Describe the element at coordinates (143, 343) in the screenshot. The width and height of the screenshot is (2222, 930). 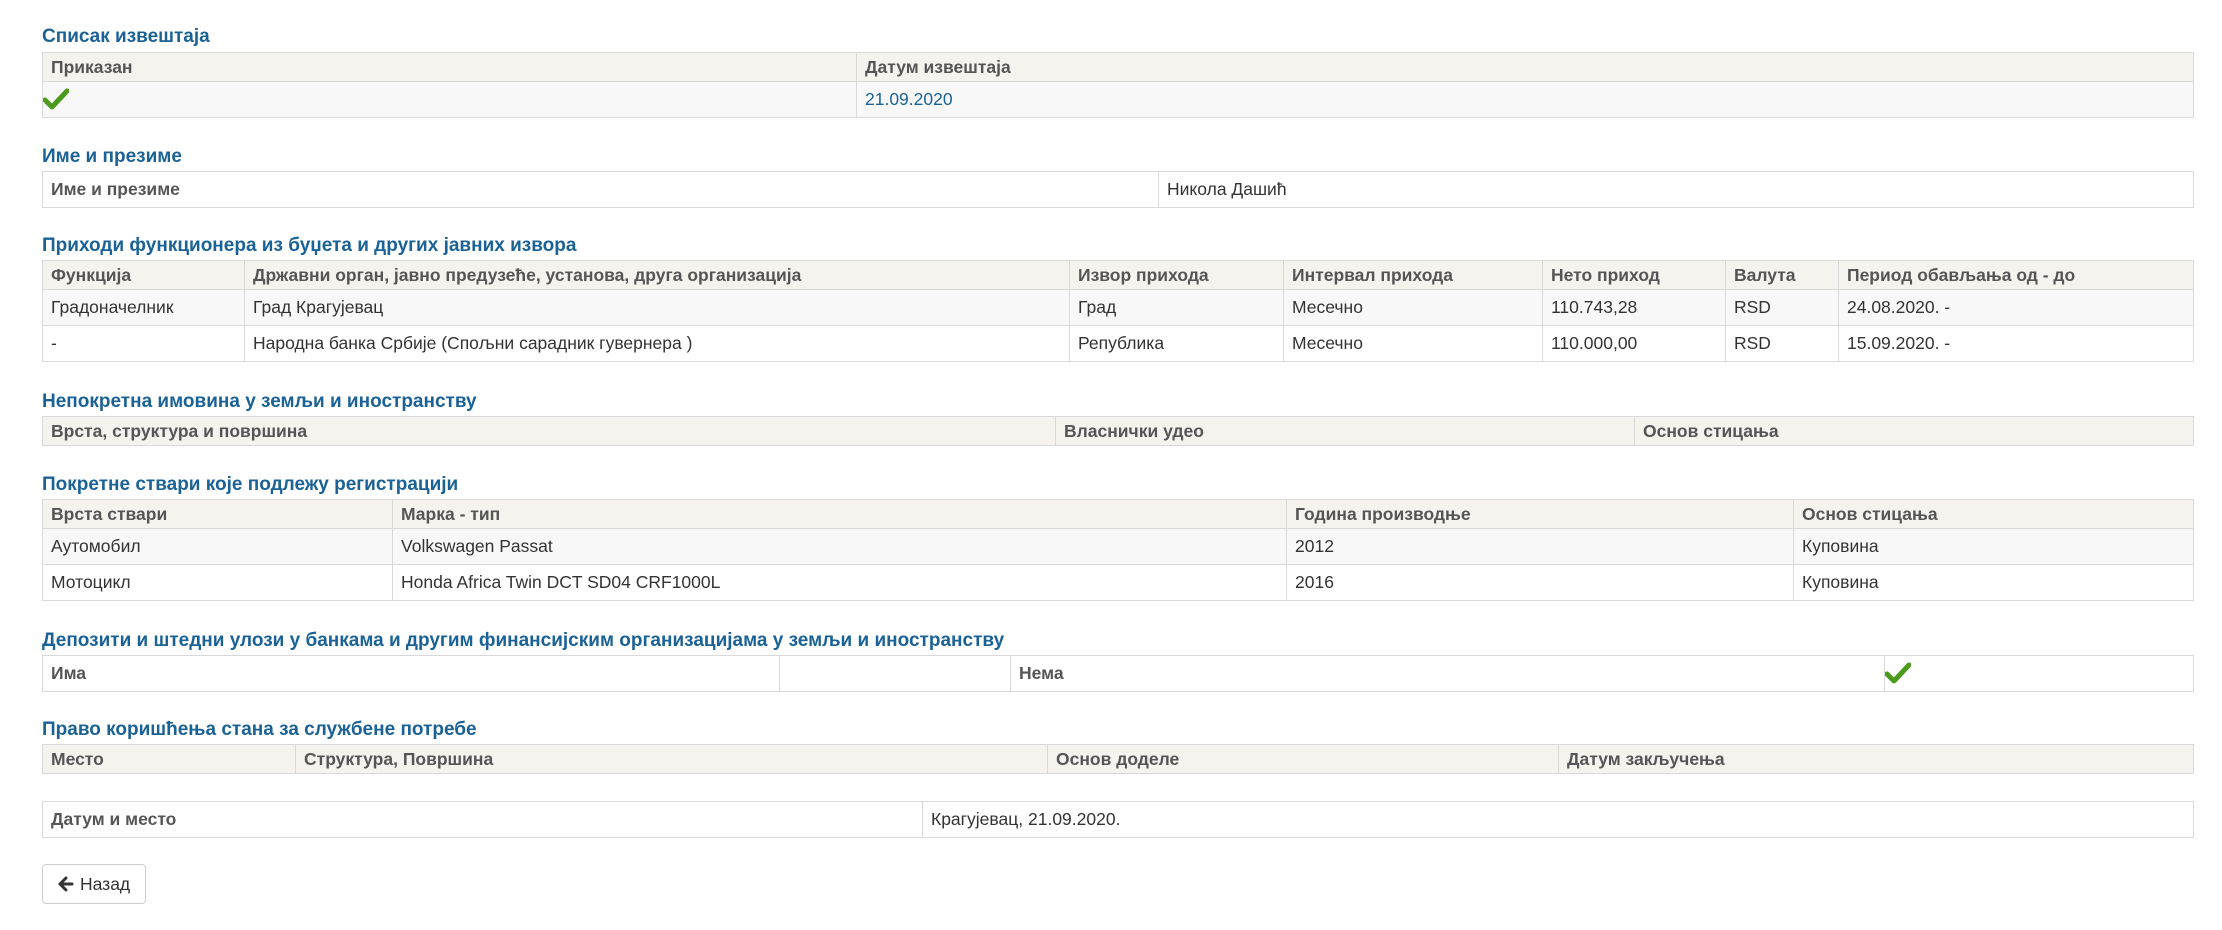
I see `table-cell: -` at that location.